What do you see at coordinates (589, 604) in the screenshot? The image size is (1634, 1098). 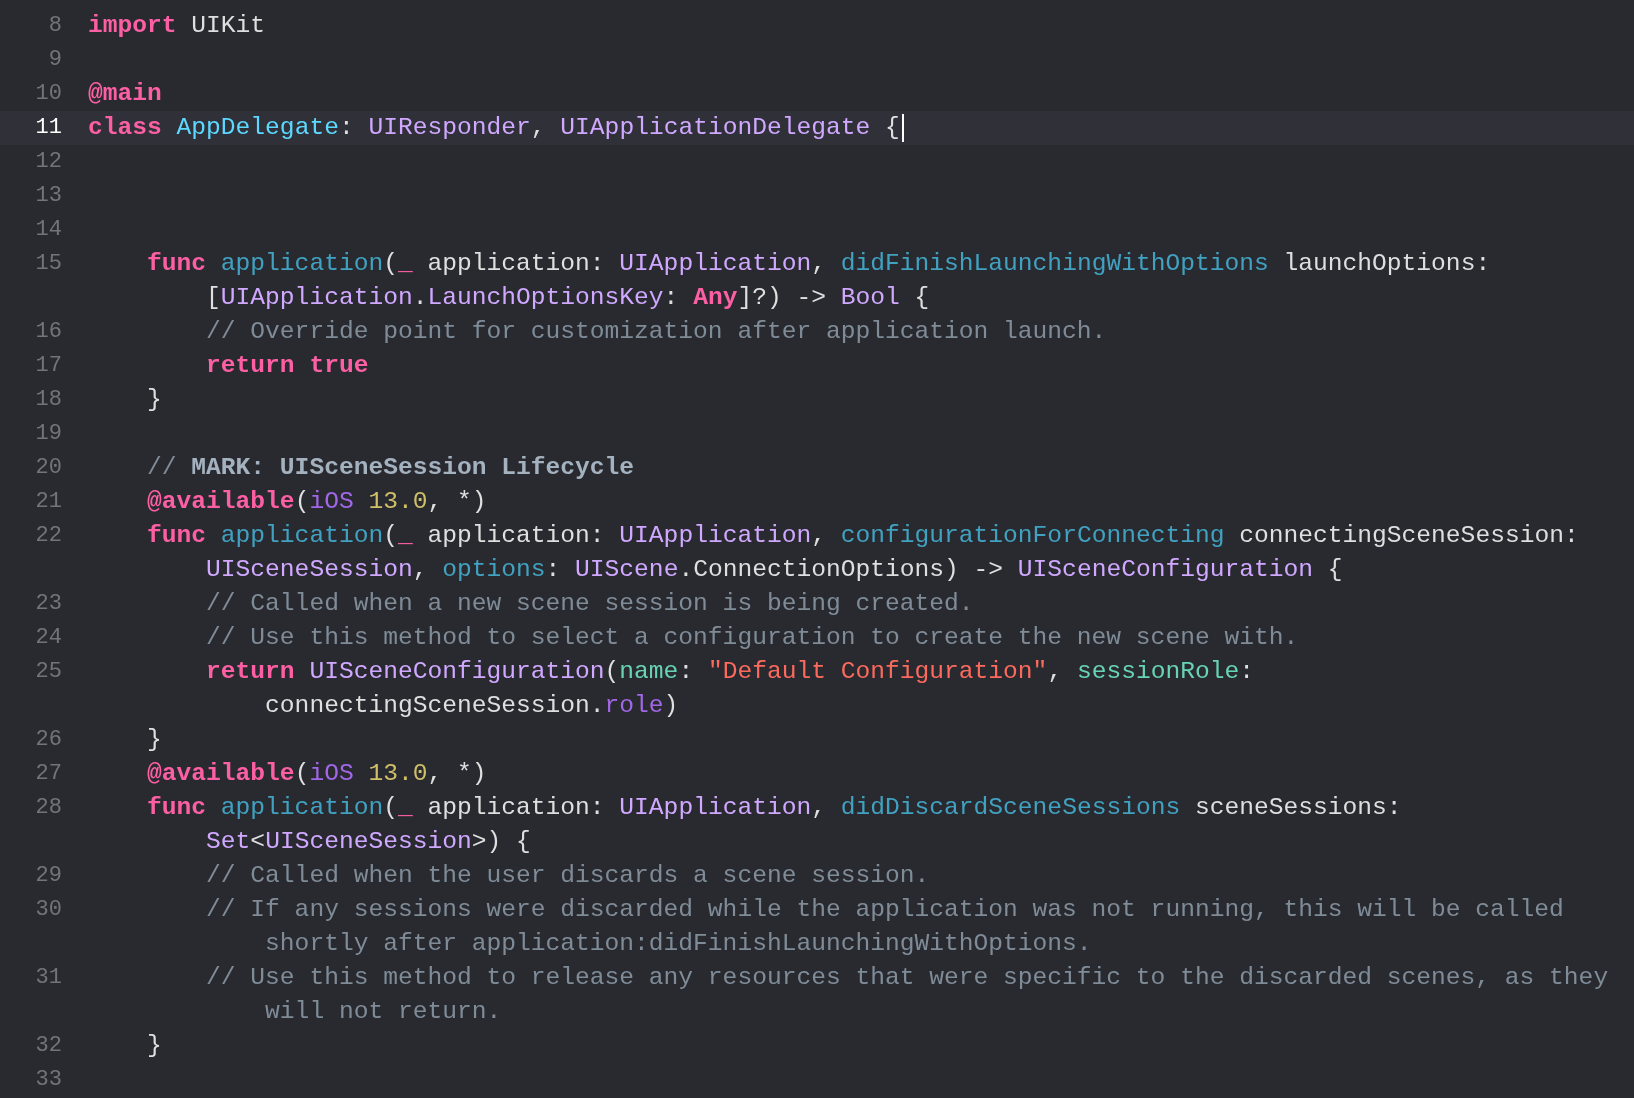 I see `code-line: // Called when a new scene session is being created.` at bounding box center [589, 604].